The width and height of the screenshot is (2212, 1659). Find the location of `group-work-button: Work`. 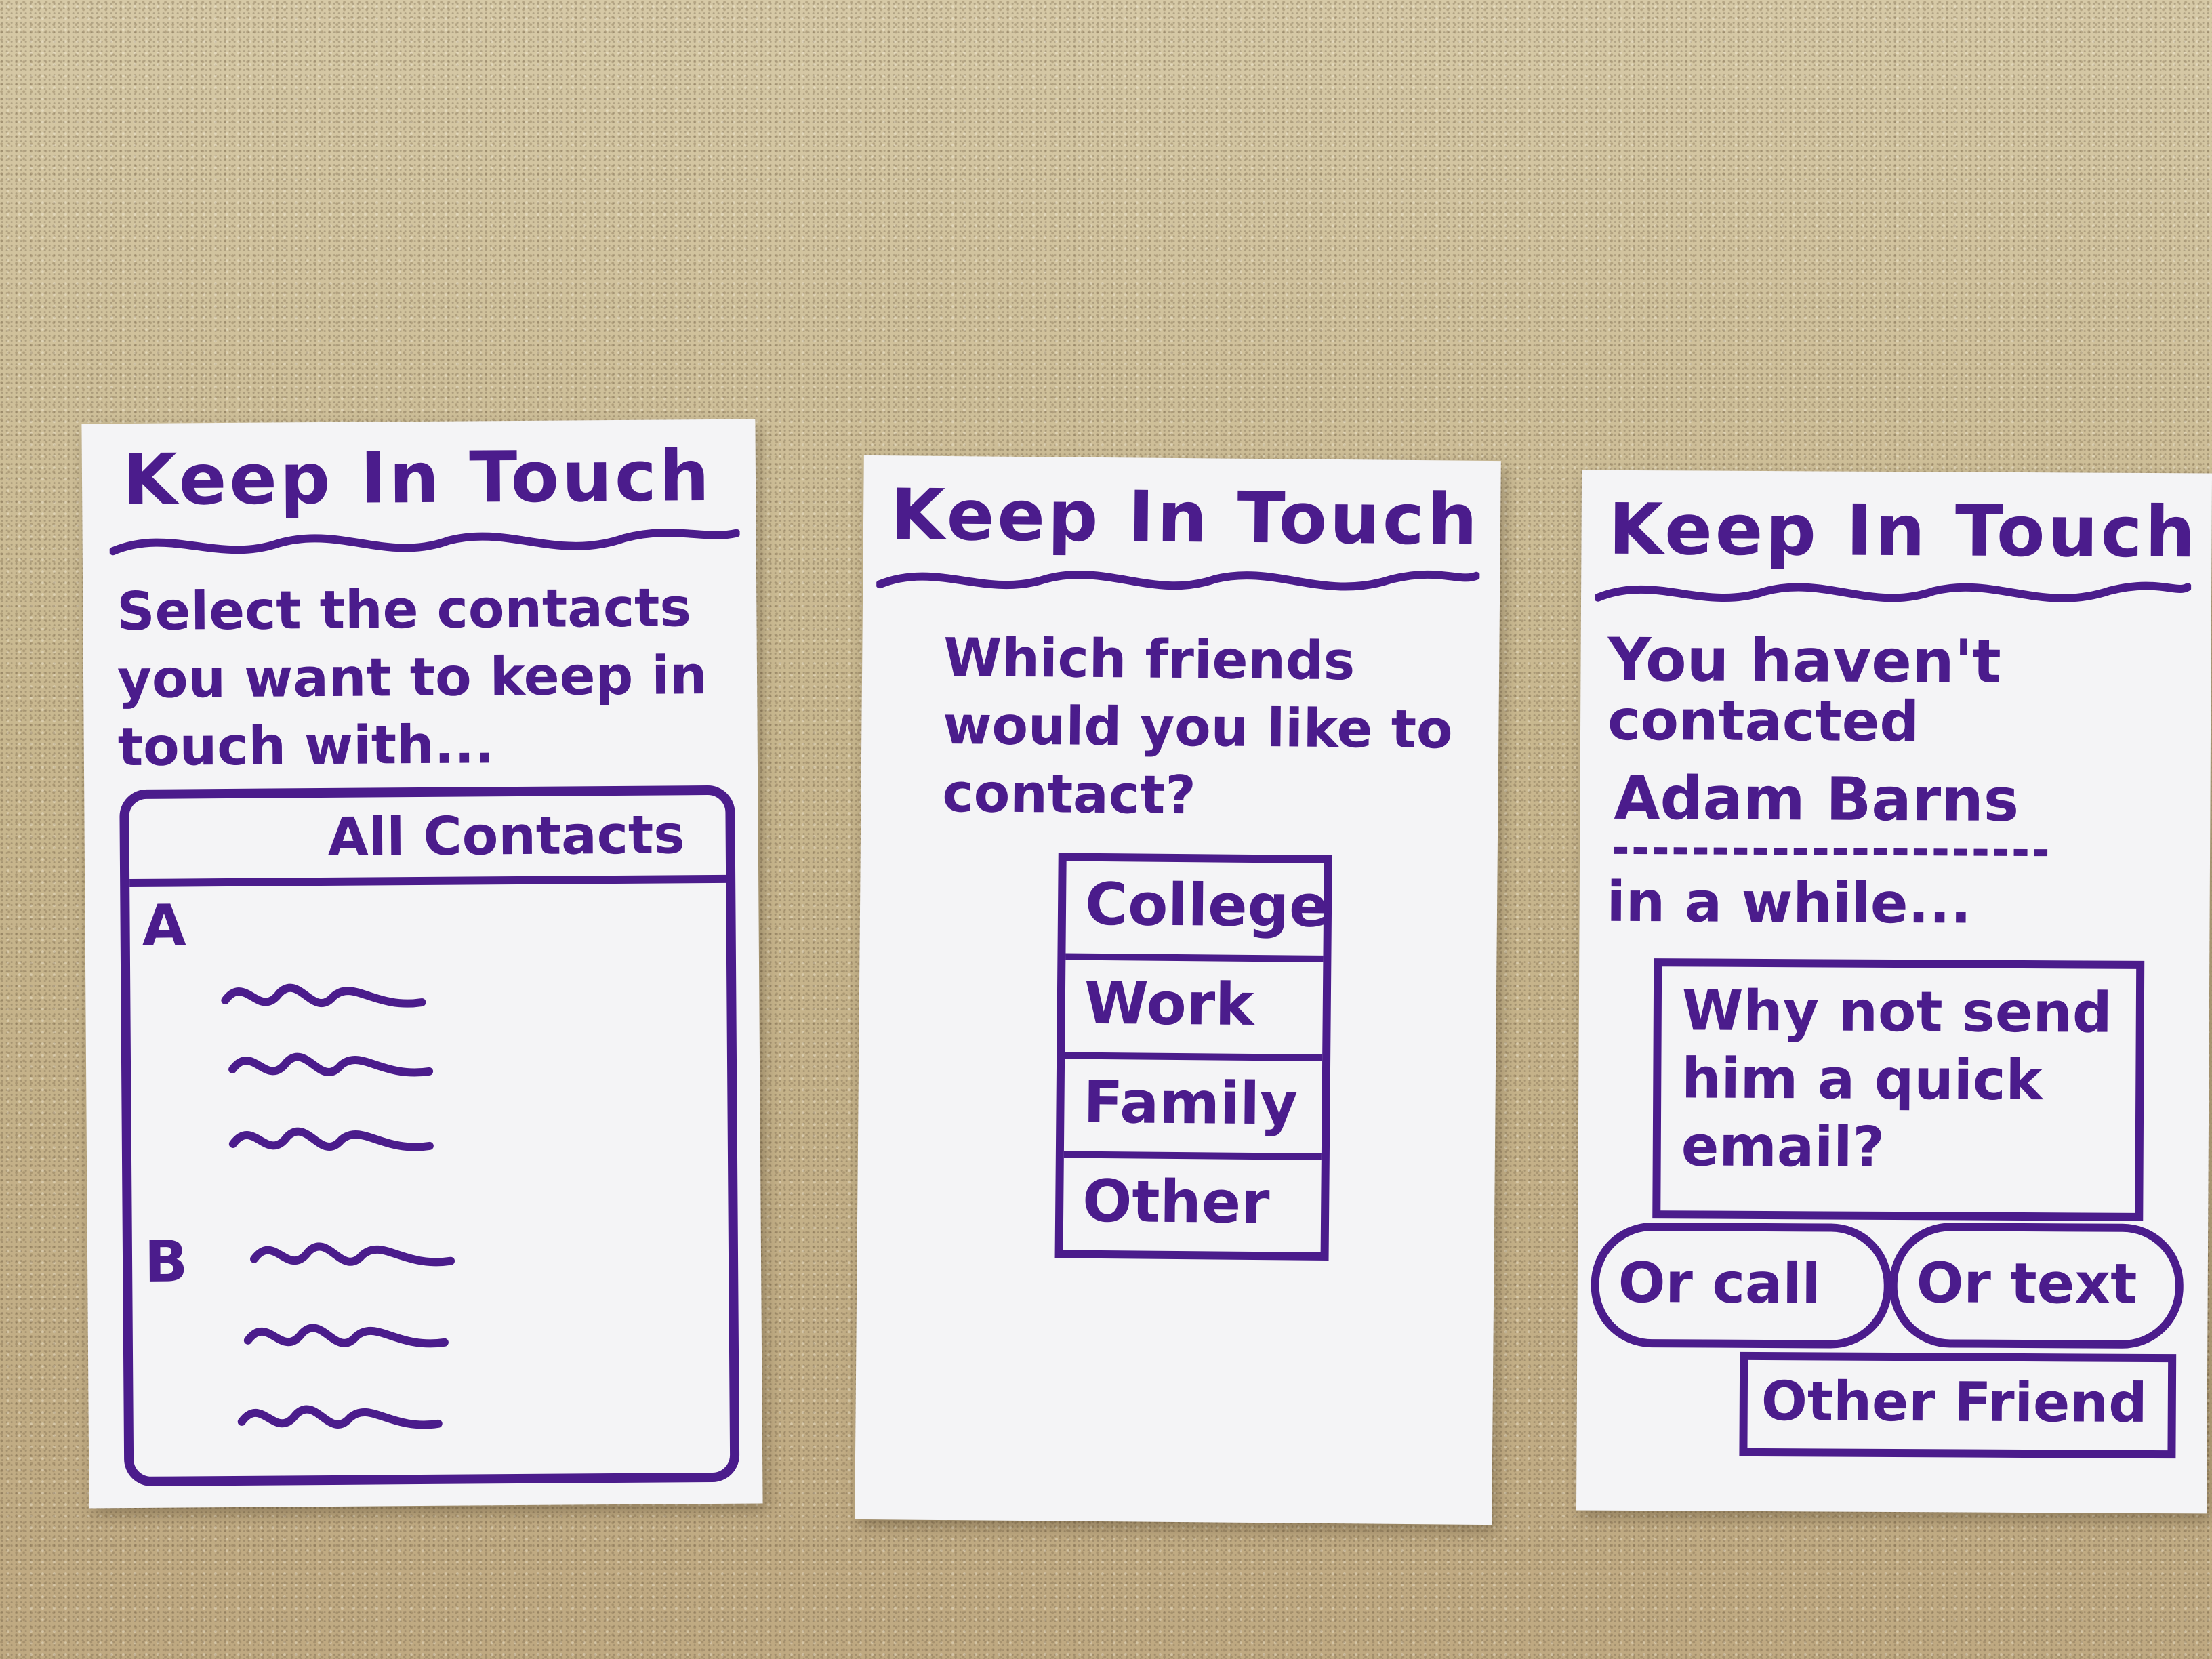

group-work-button: Work is located at coordinates (1194, 1011).